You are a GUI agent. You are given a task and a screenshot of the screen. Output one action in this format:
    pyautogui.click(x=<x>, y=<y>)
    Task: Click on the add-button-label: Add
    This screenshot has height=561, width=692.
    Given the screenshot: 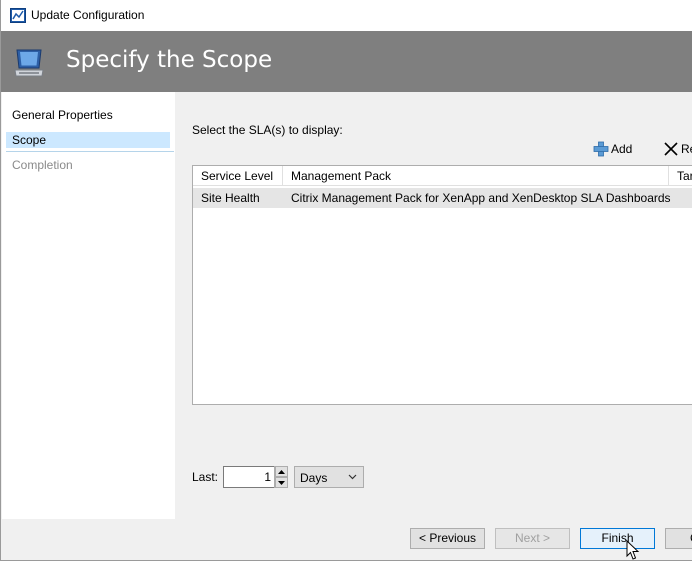 What is the action you would take?
    pyautogui.click(x=622, y=149)
    